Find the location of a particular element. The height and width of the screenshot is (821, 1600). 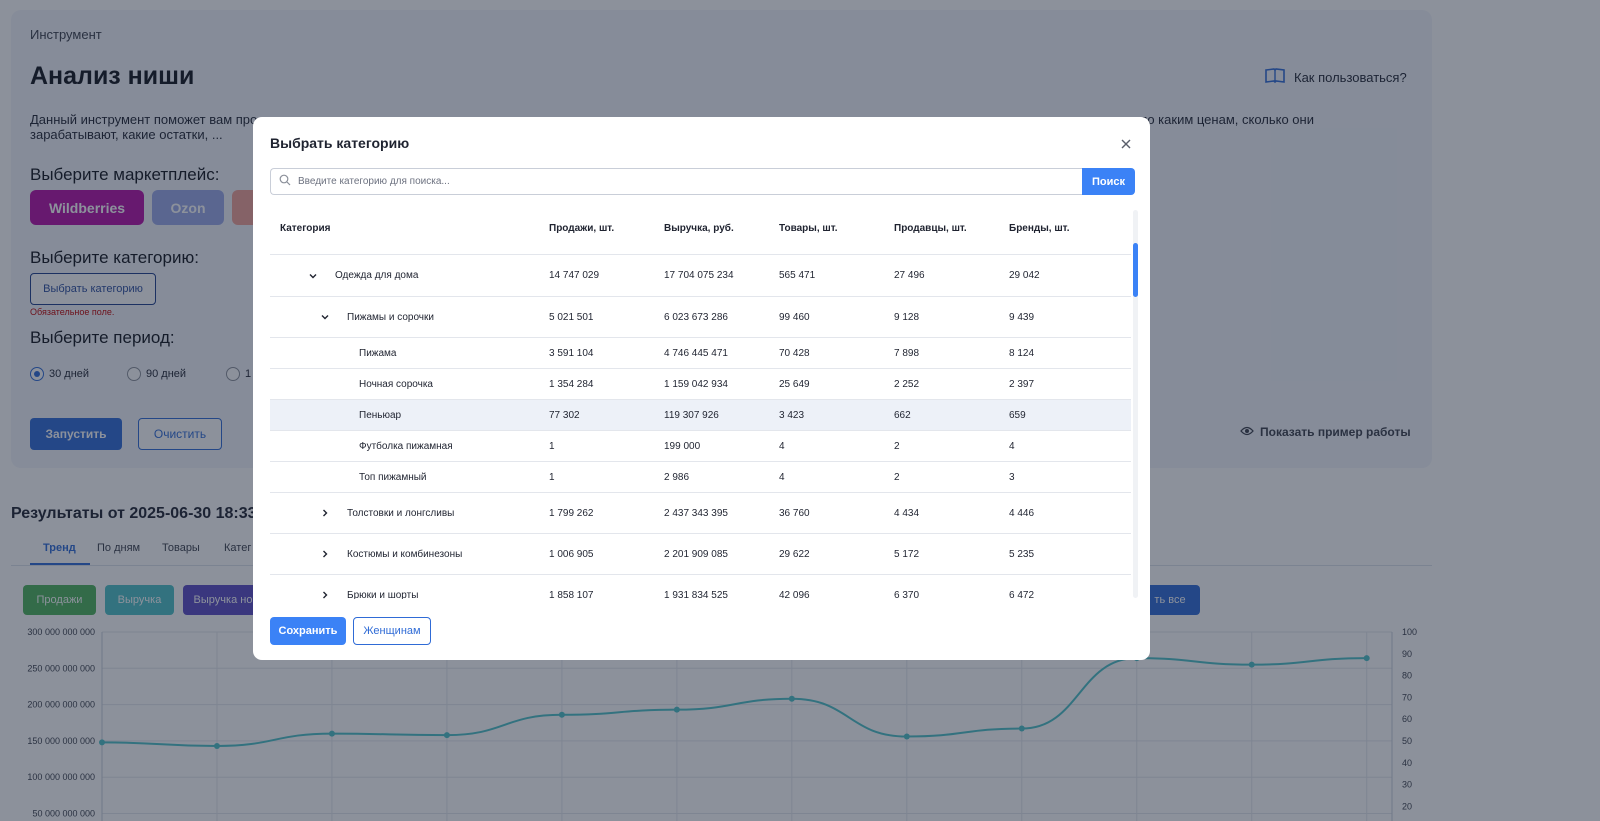

column-header-goods: Товары, шт. is located at coordinates (808, 228).